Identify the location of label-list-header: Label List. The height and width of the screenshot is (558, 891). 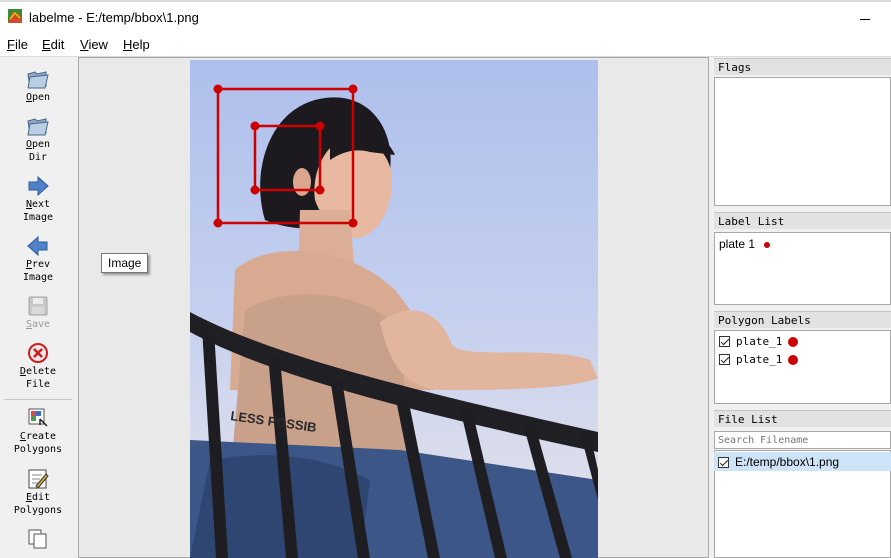
(802, 220).